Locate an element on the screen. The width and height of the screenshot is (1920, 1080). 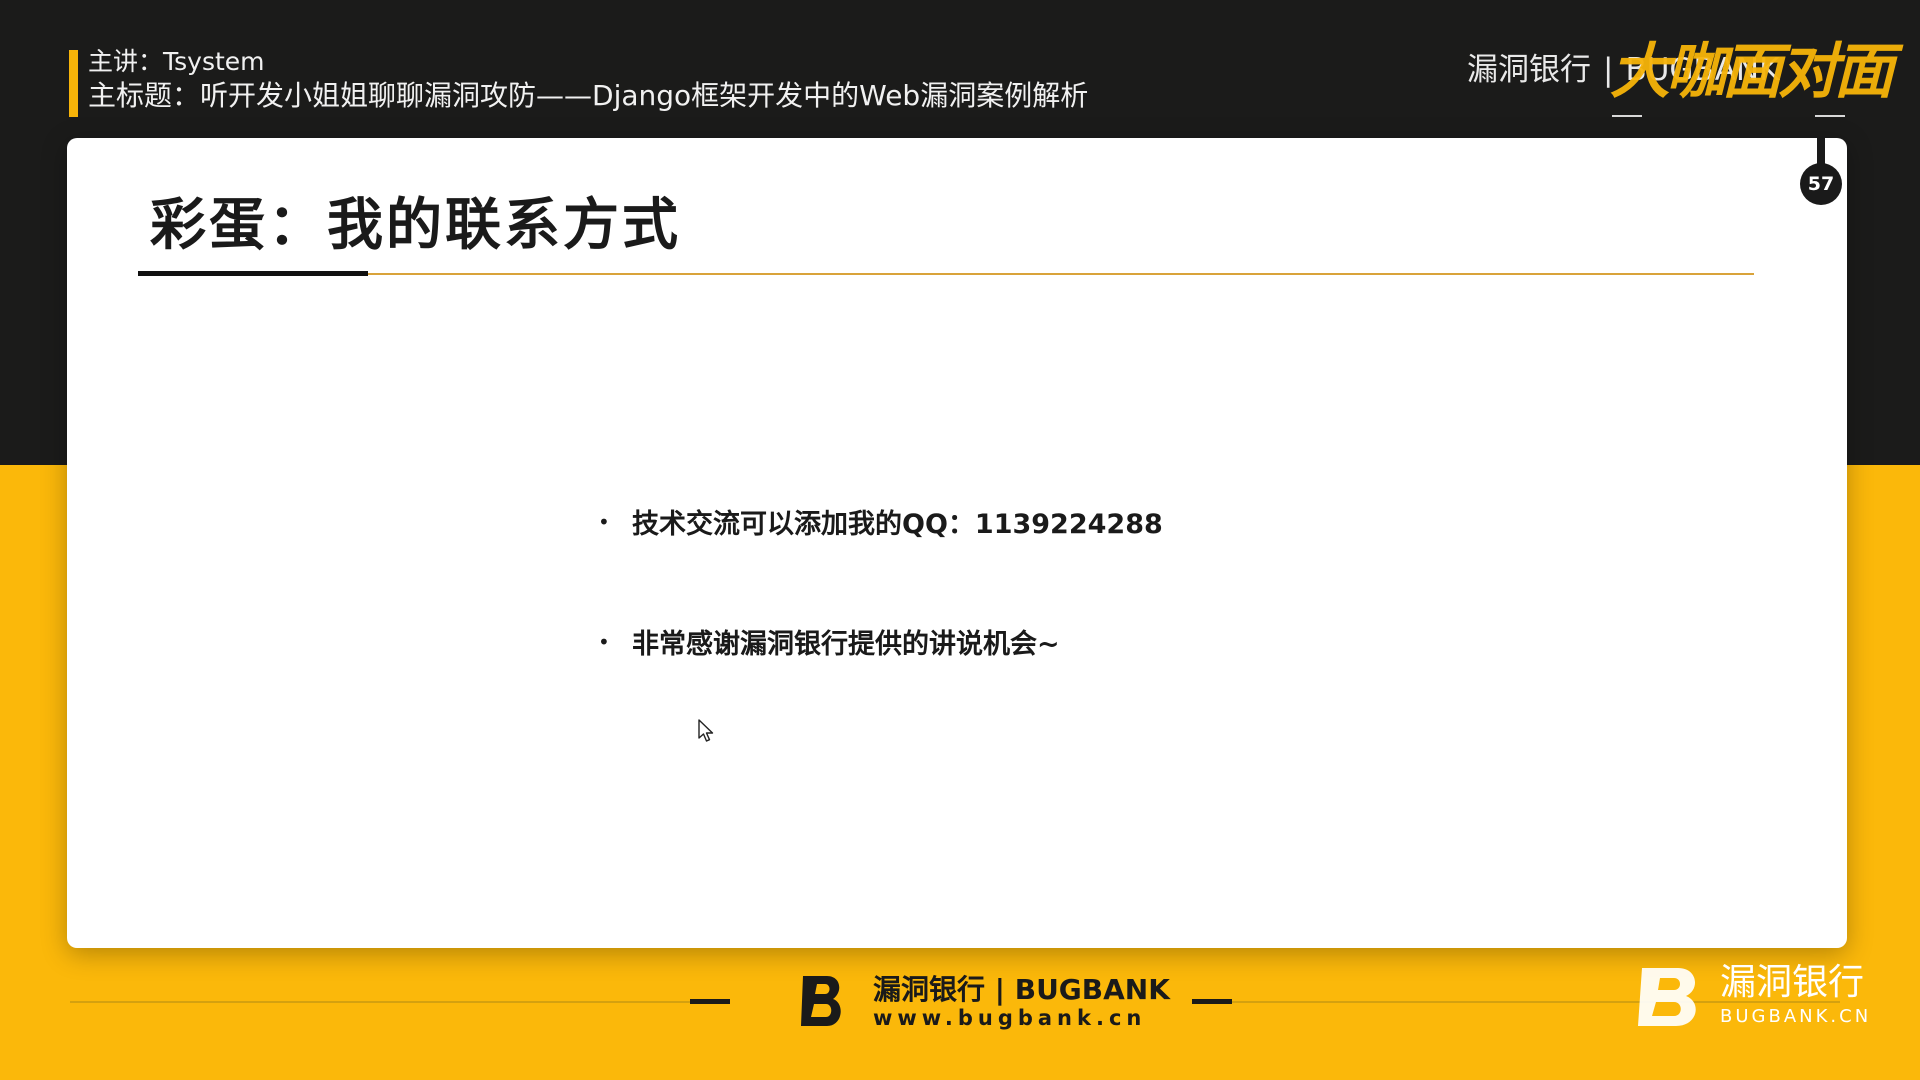
slide-title: 彩蛋：我的联系方式 is located at coordinates (415, 225).